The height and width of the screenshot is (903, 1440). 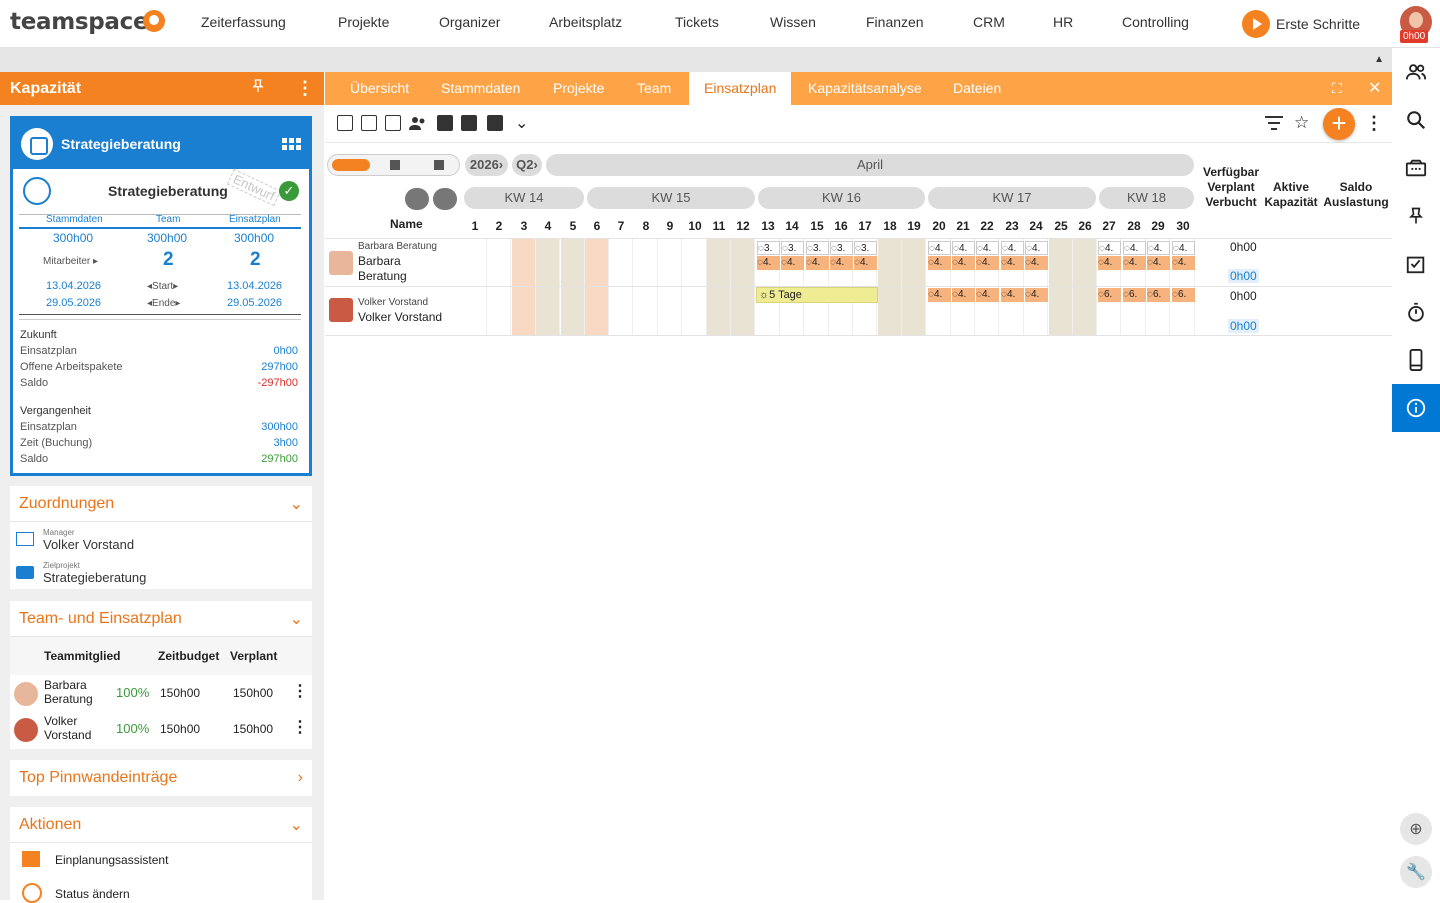 I want to click on calendar-day-icon, so click(x=445, y=123).